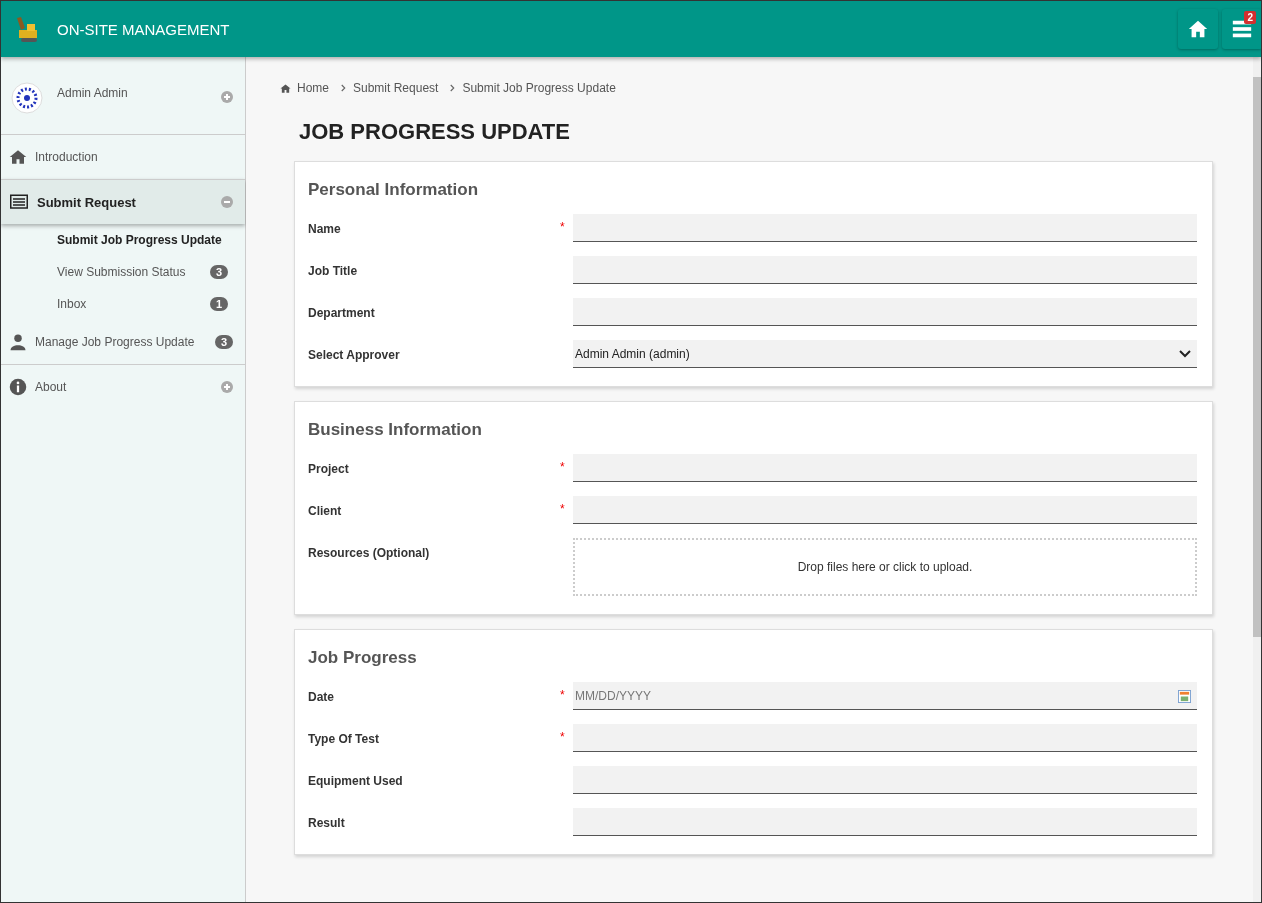 This screenshot has height=903, width=1262. Describe the element at coordinates (539, 88) in the screenshot. I see `breadcrumb-link: Submit Job Progress Update` at that location.